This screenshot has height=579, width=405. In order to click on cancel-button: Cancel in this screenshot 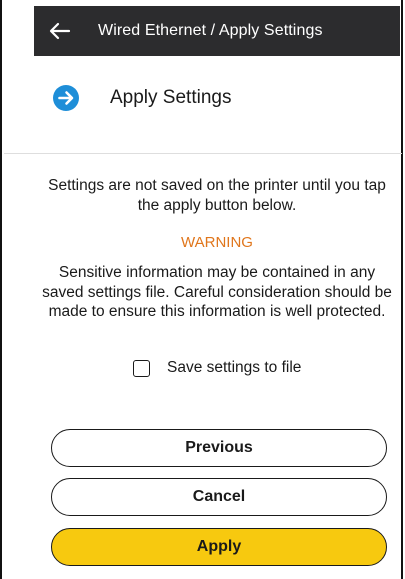, I will do `click(219, 497)`.